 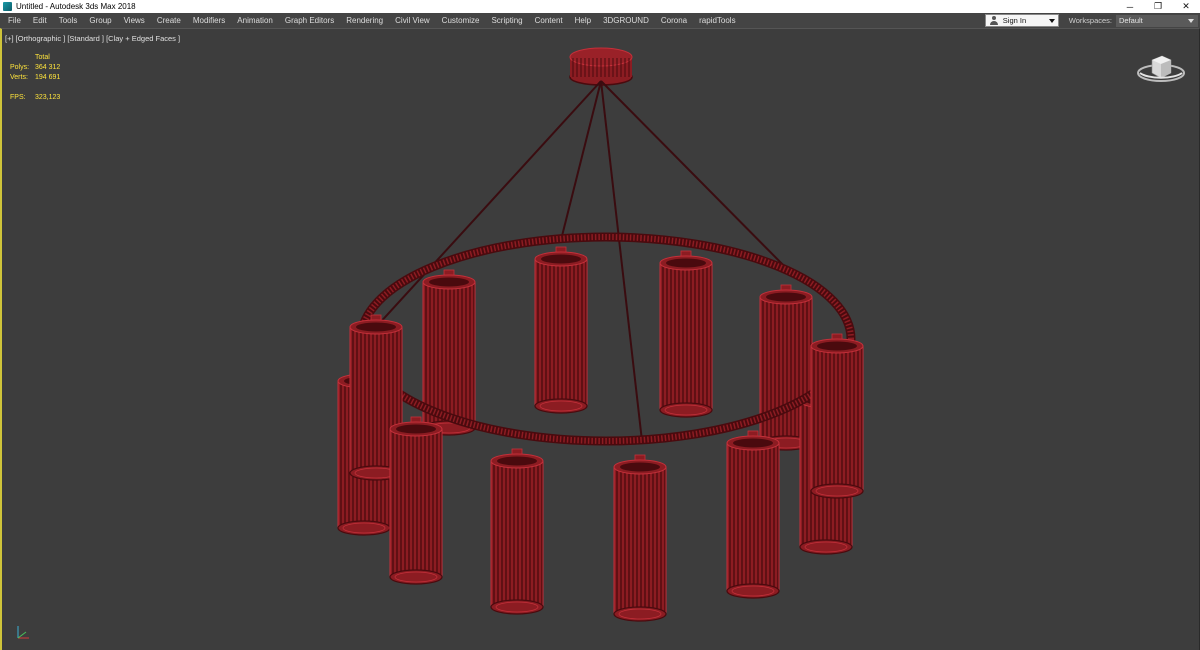 I want to click on polys-label: Polys:, so click(x=20, y=67).